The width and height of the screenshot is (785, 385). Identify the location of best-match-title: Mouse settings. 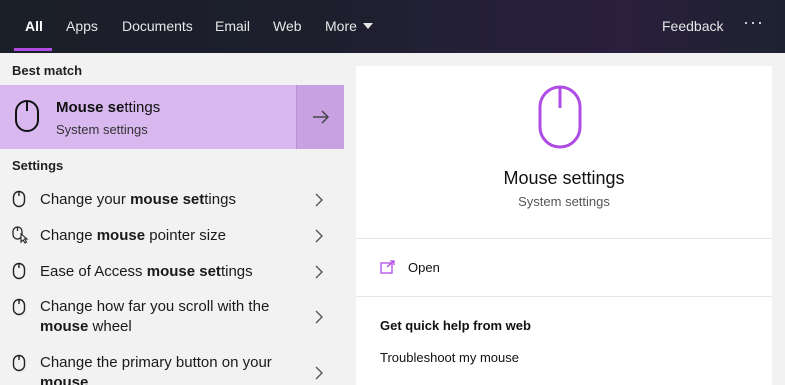
(108, 107).